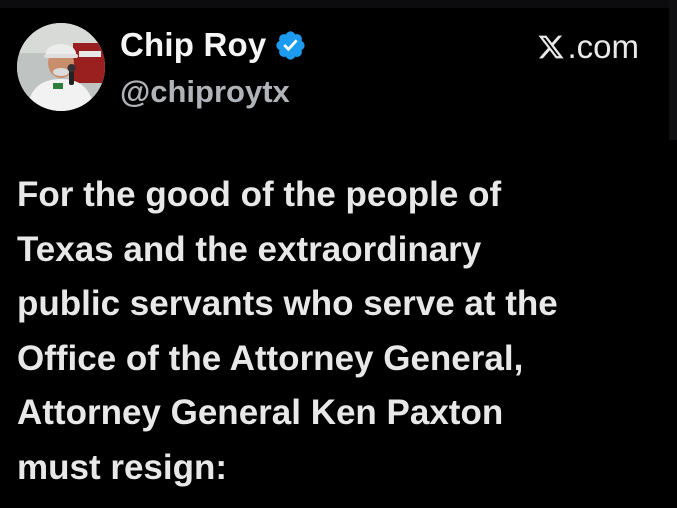 The image size is (677, 508). What do you see at coordinates (205, 92) in the screenshot?
I see `author-handle: @chiproytx` at bounding box center [205, 92].